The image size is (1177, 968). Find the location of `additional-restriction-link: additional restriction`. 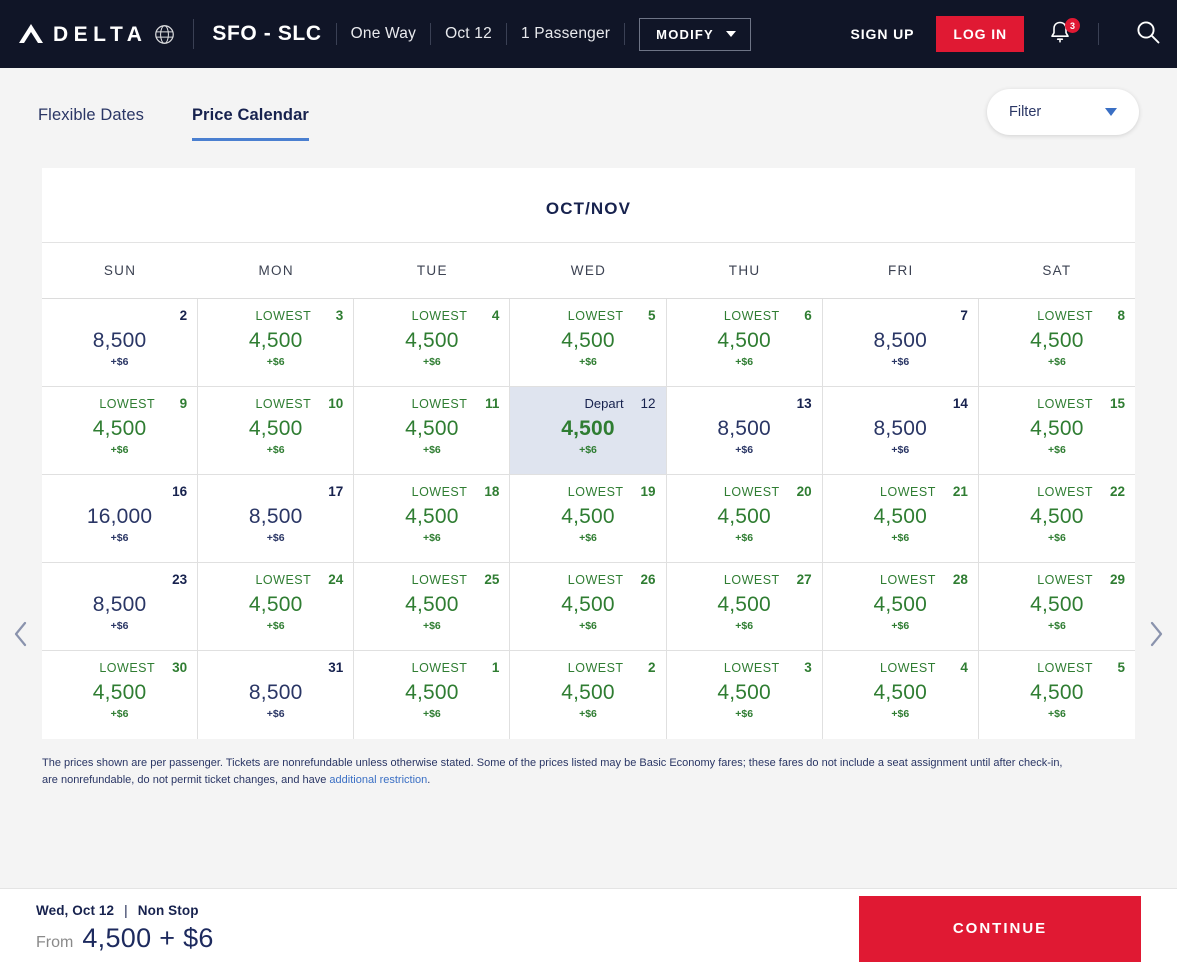

additional-restriction-link: additional restriction is located at coordinates (378, 780).